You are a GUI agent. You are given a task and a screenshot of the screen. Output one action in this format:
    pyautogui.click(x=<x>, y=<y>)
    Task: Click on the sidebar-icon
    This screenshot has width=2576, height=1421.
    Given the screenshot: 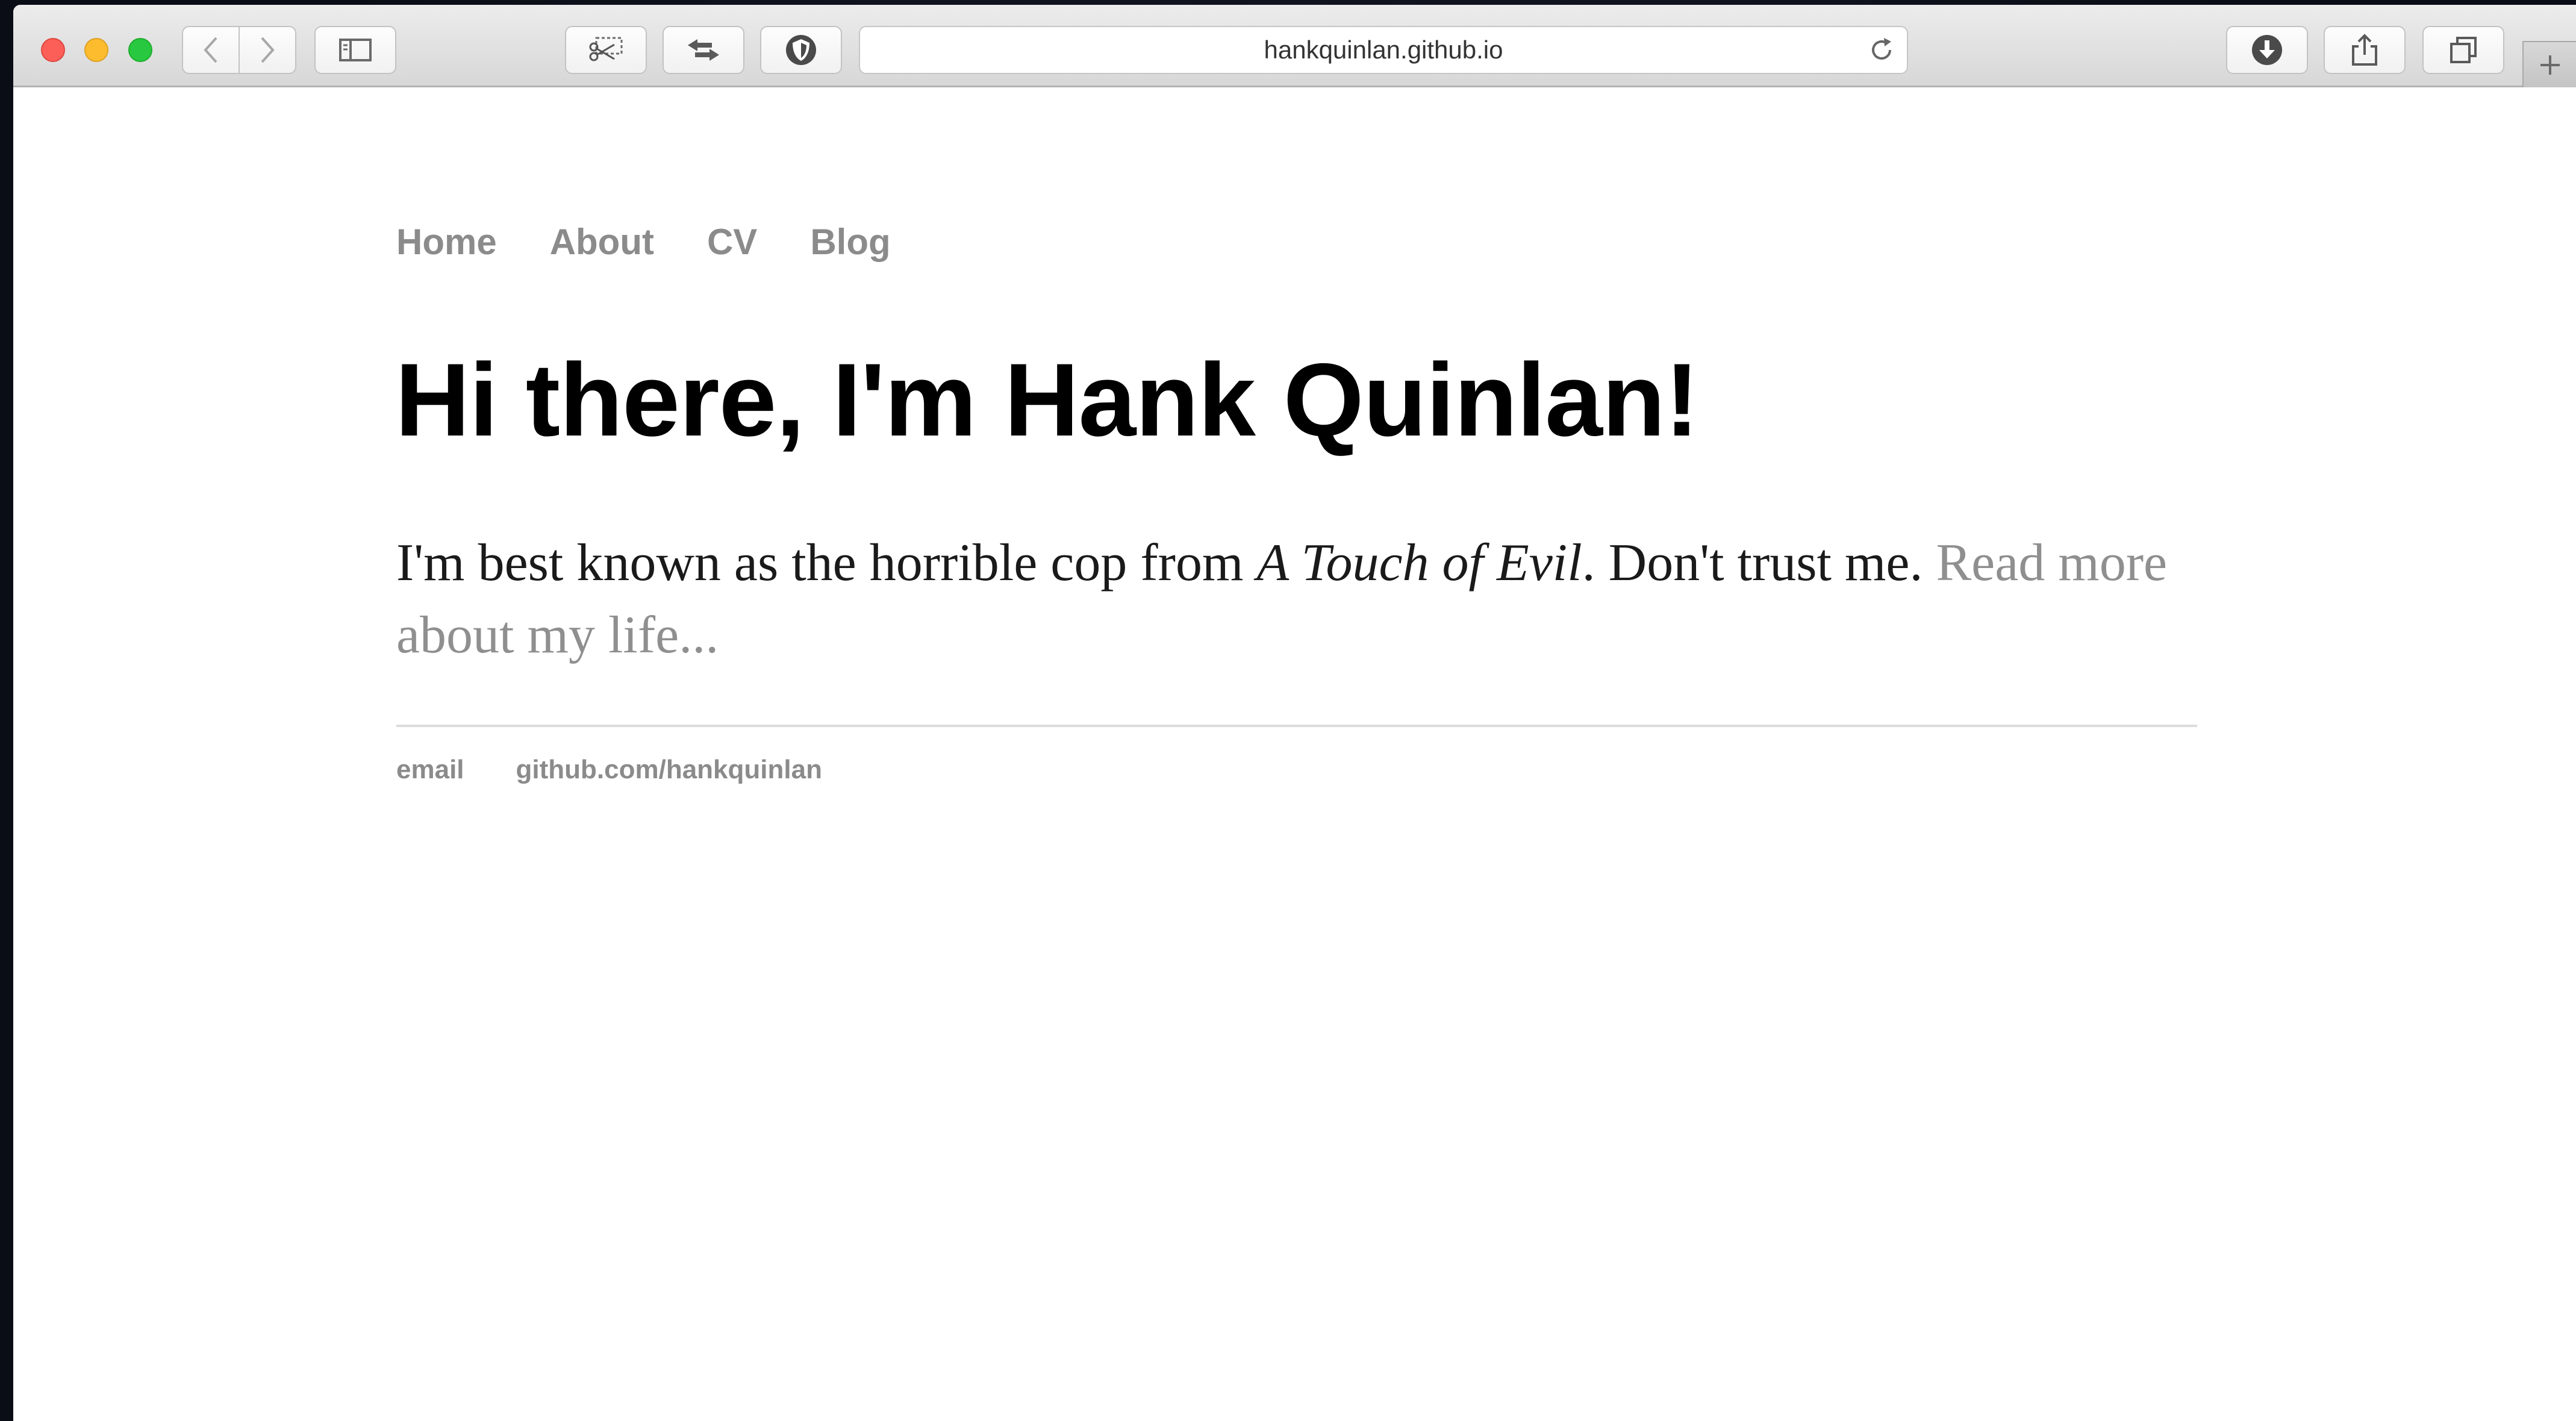 What is the action you would take?
    pyautogui.click(x=355, y=50)
    